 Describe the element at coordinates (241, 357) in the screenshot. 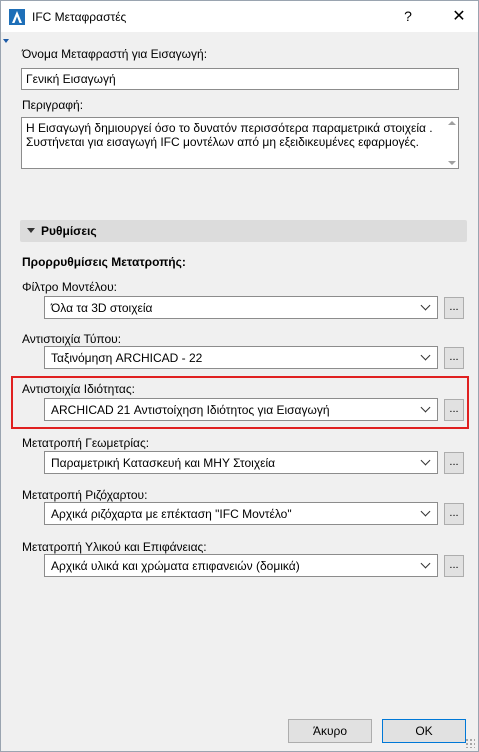

I see `type-mapping-dropdown: Ταξινόμηση ARCHICAD - 22` at that location.